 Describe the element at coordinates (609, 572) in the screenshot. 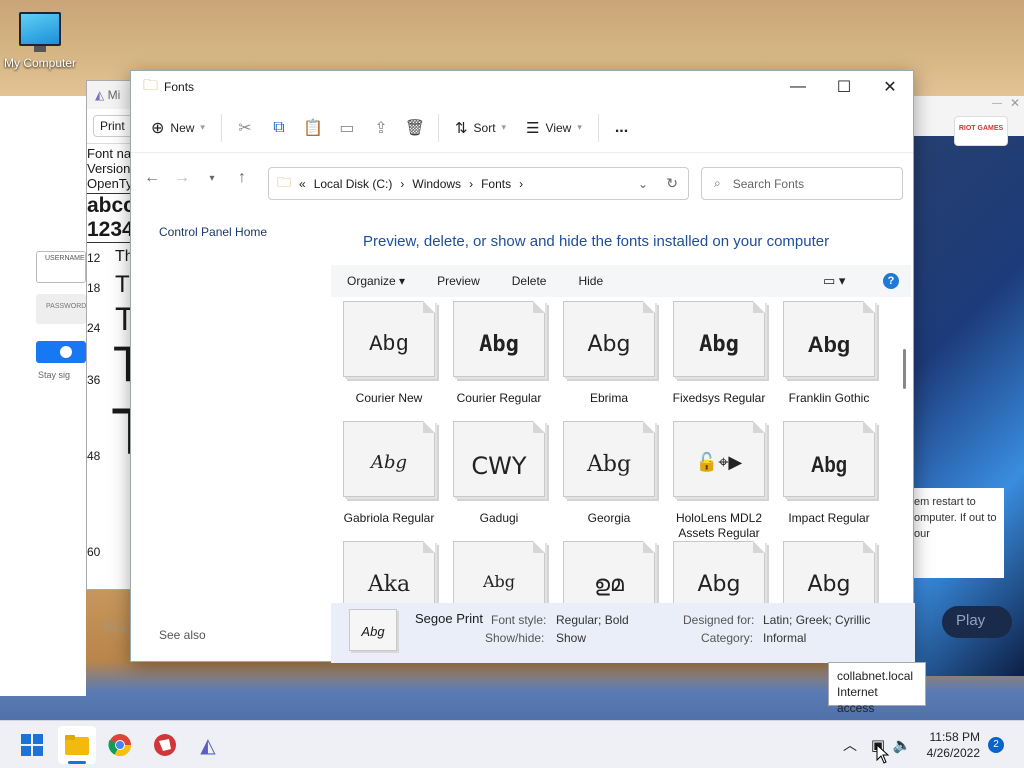

I see `font-tile: ഉമ` at that location.